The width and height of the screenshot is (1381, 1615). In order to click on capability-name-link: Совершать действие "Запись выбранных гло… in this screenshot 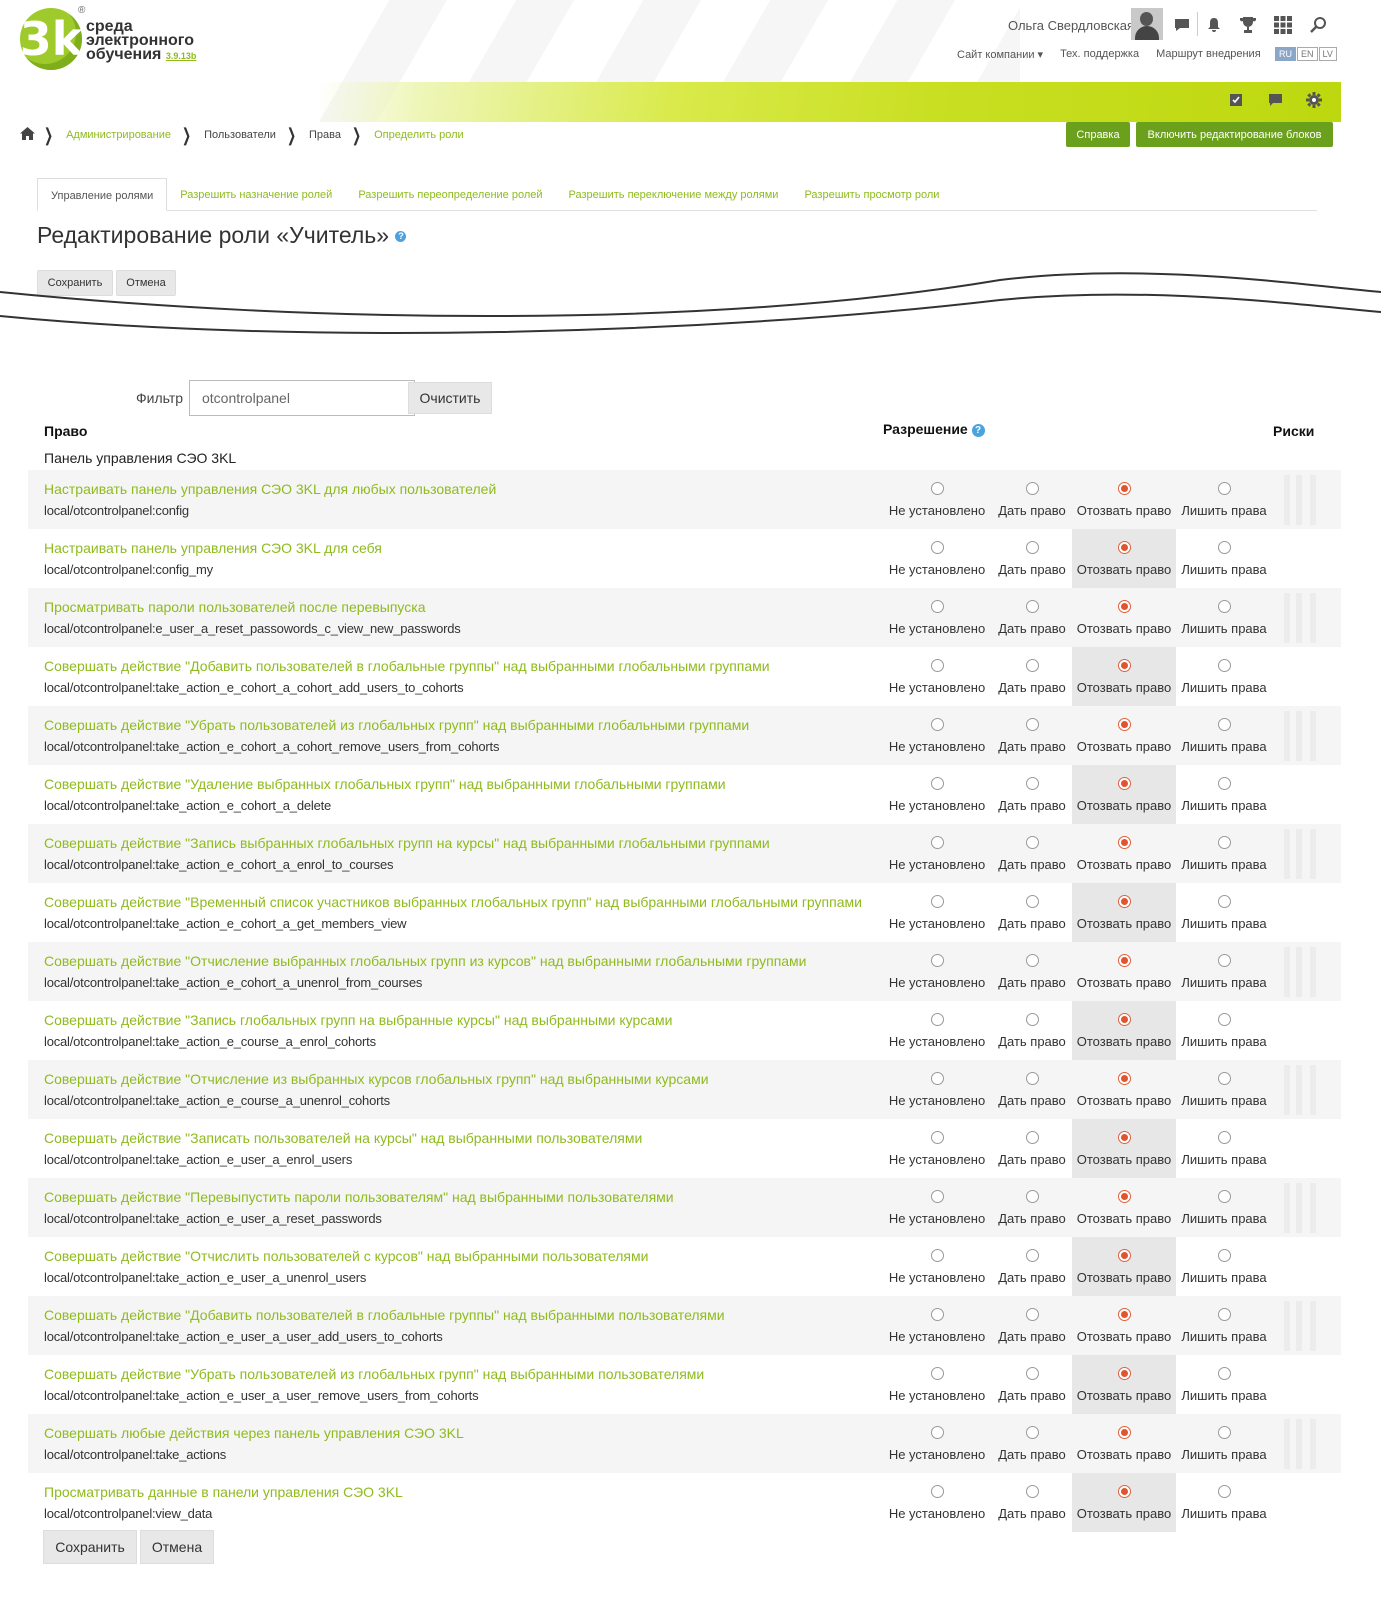, I will do `click(407, 843)`.